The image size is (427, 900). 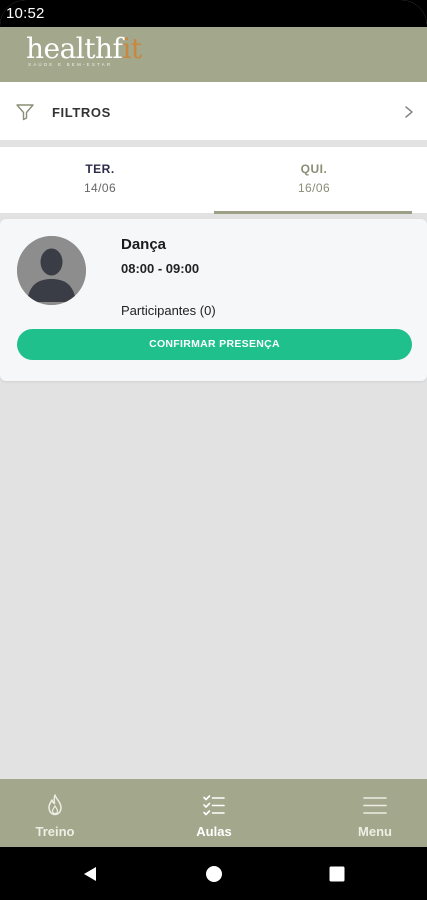 I want to click on android-nav-bar, so click(x=213, y=873).